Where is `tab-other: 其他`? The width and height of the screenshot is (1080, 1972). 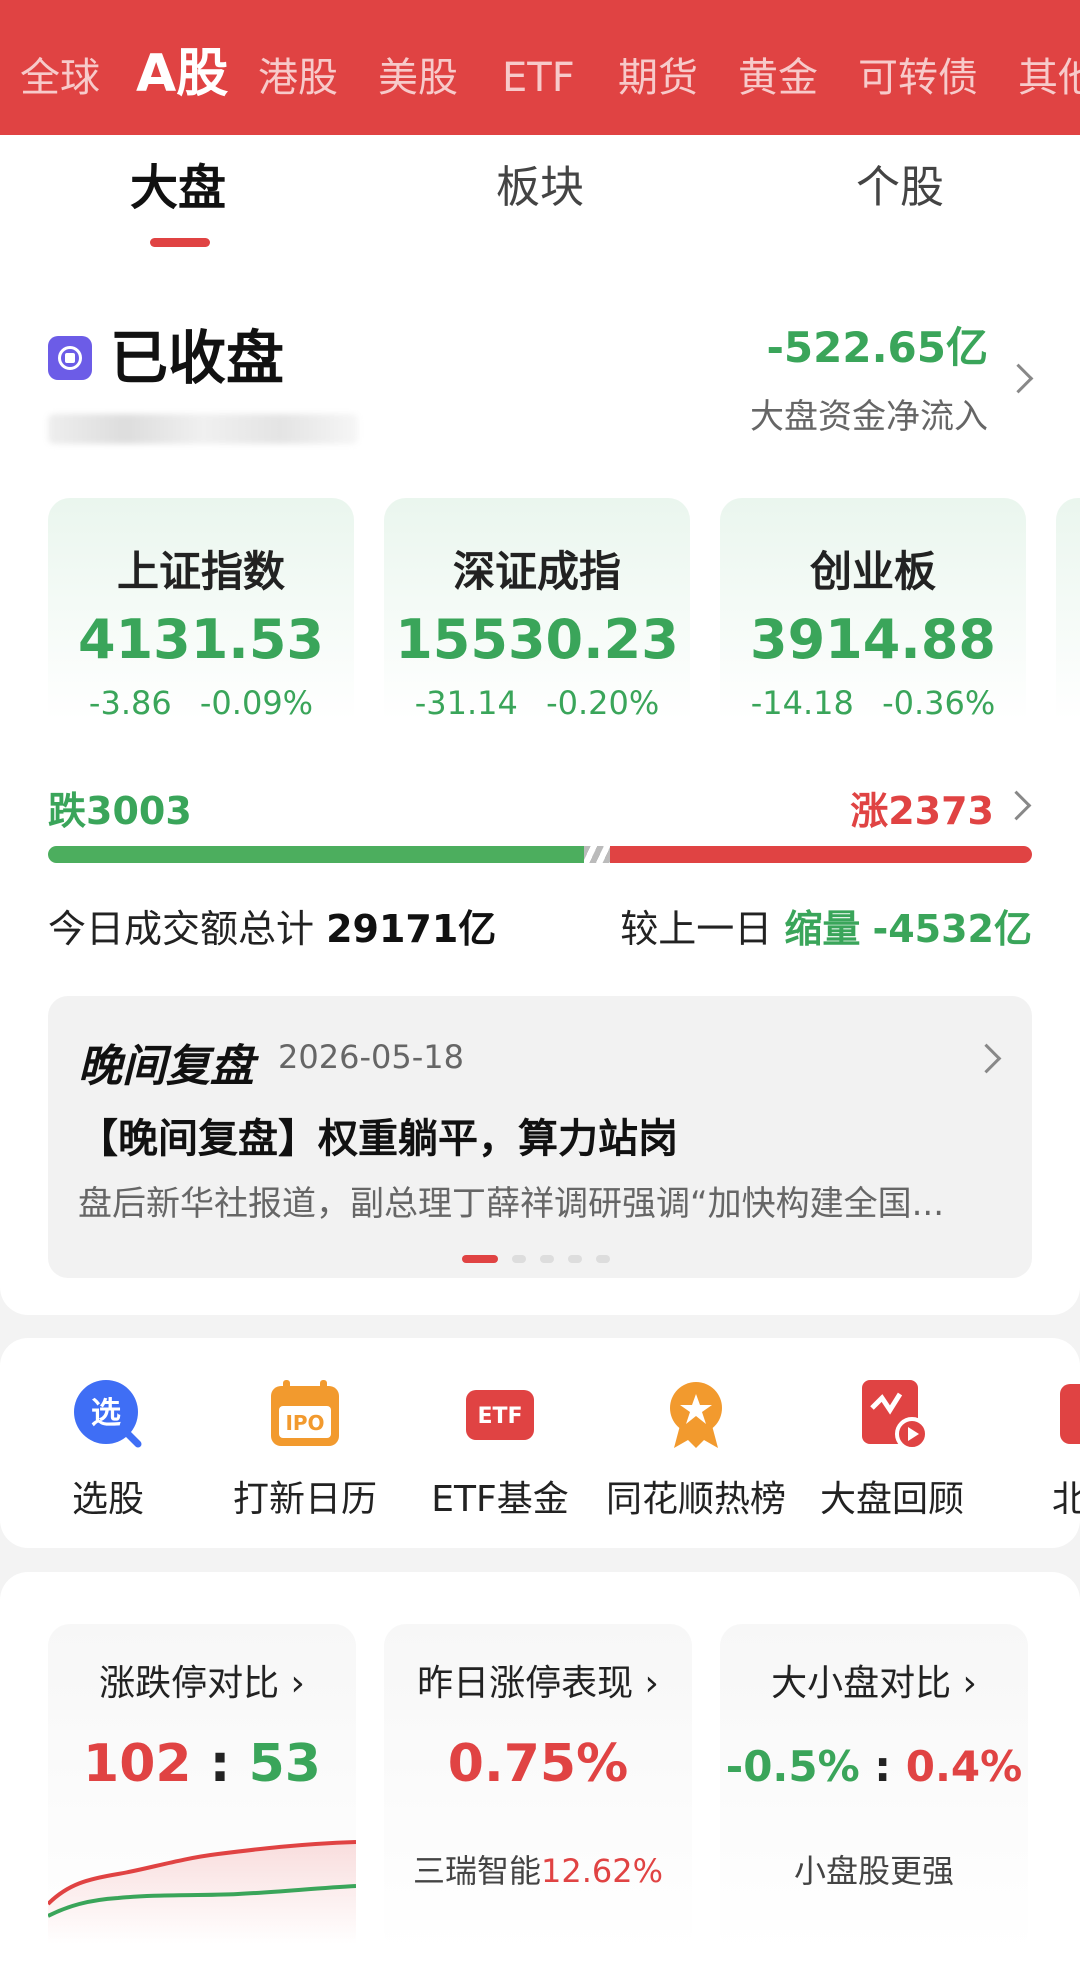
tab-other: 其他 is located at coordinates (1049, 78).